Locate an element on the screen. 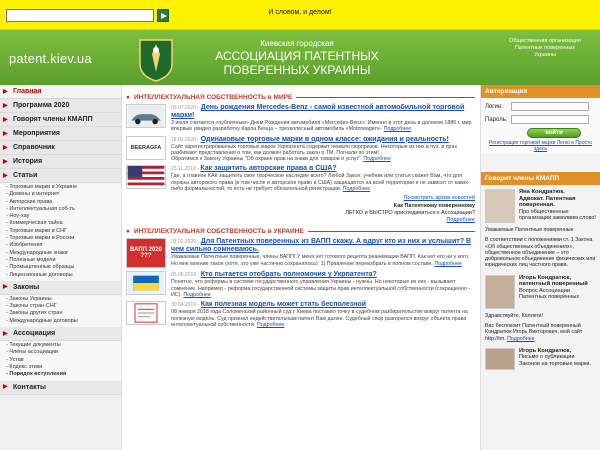  us-flag-thumbnail-icon is located at coordinates (146, 177).